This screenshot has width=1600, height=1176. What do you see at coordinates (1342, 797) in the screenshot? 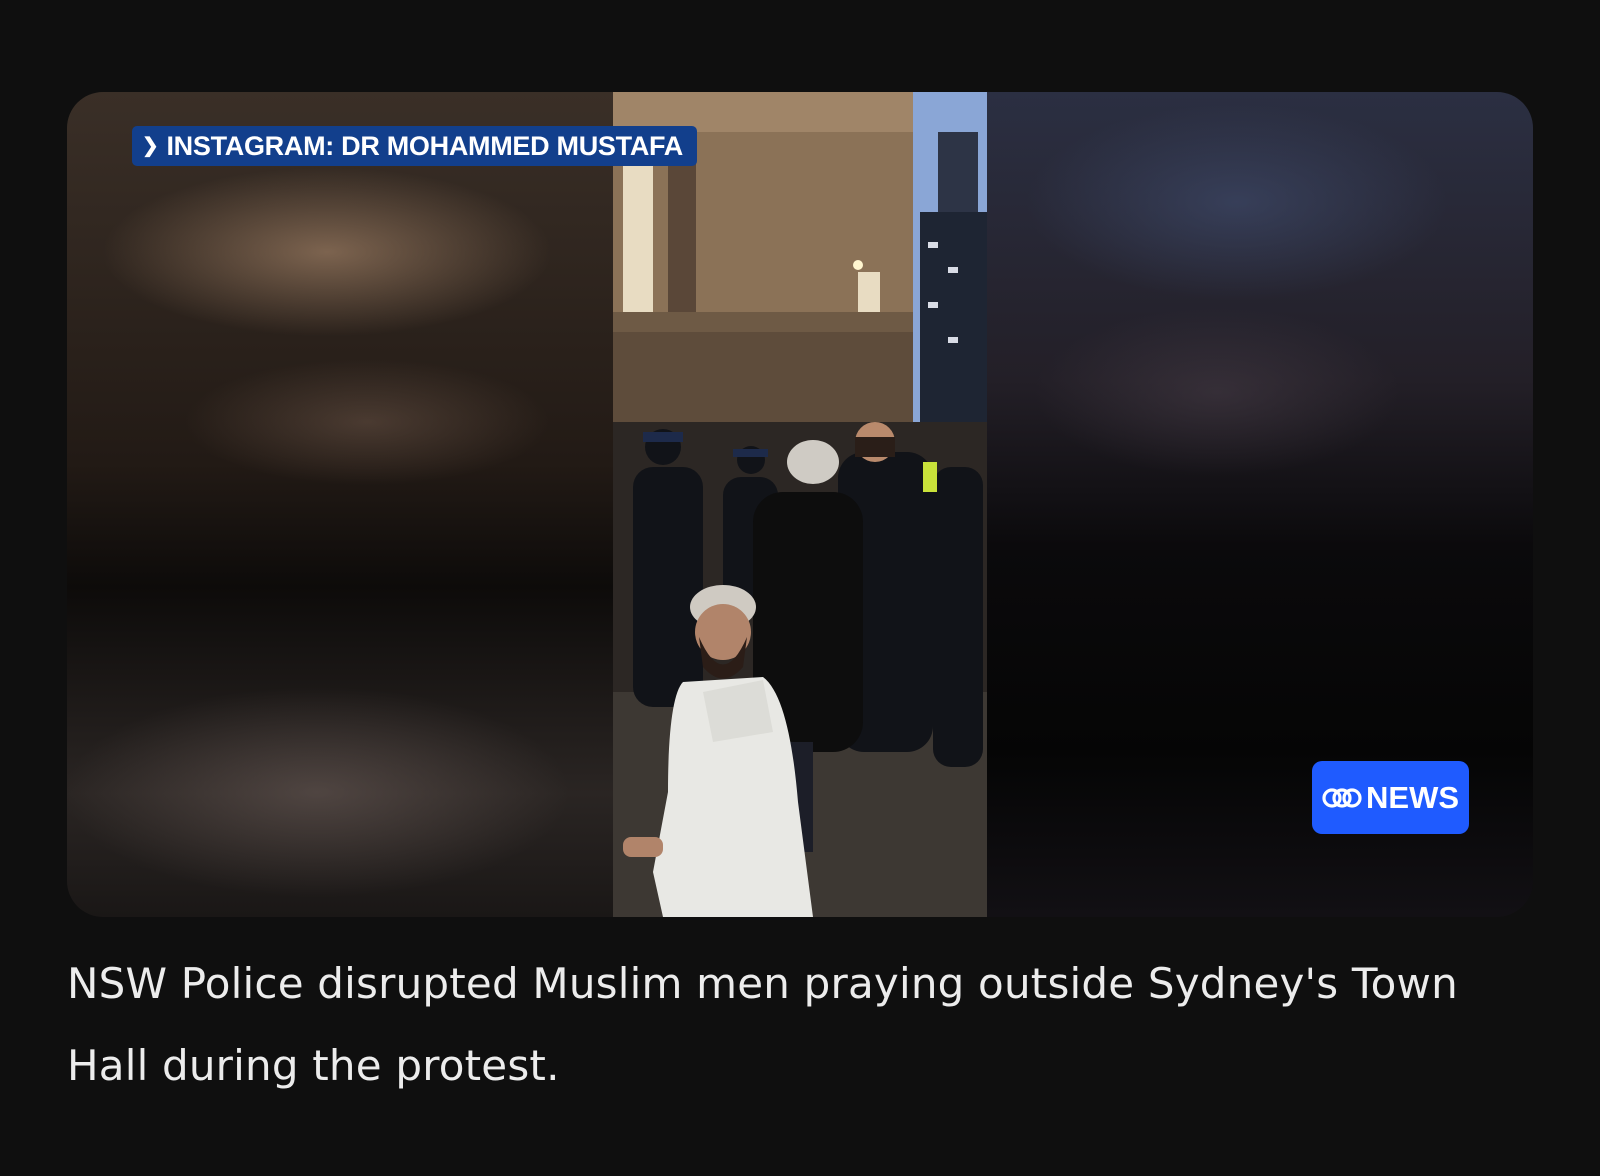
I see `abc-logo-icon` at bounding box center [1342, 797].